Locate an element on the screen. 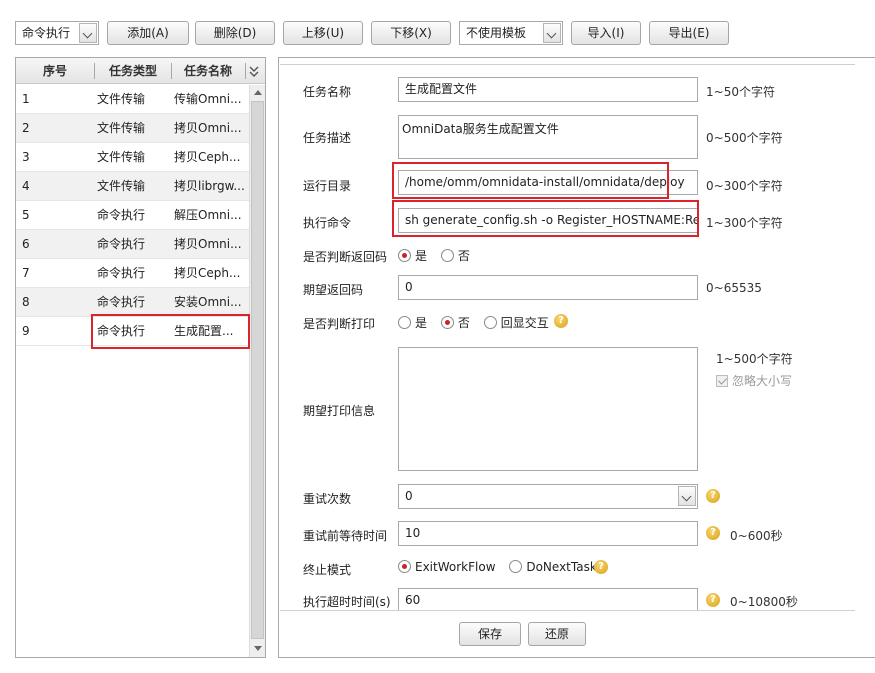 This screenshot has height=673, width=875. task-table-header: 序号 任务类型 任务名称 is located at coordinates (140, 71).